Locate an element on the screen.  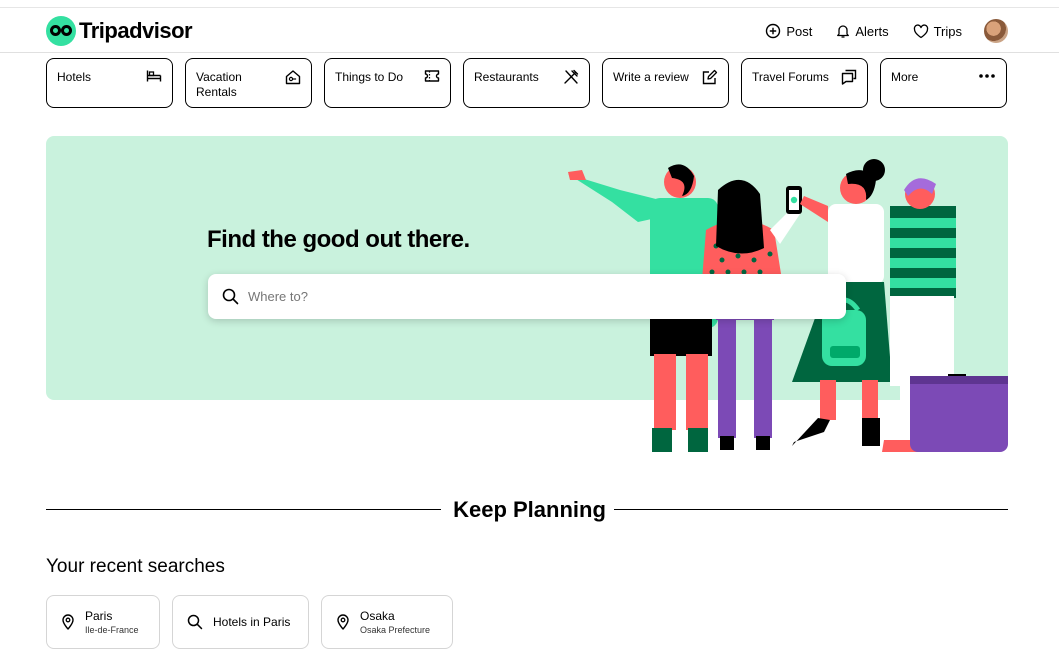
recent-search-title: Hotels in Paris is located at coordinates (252, 622).